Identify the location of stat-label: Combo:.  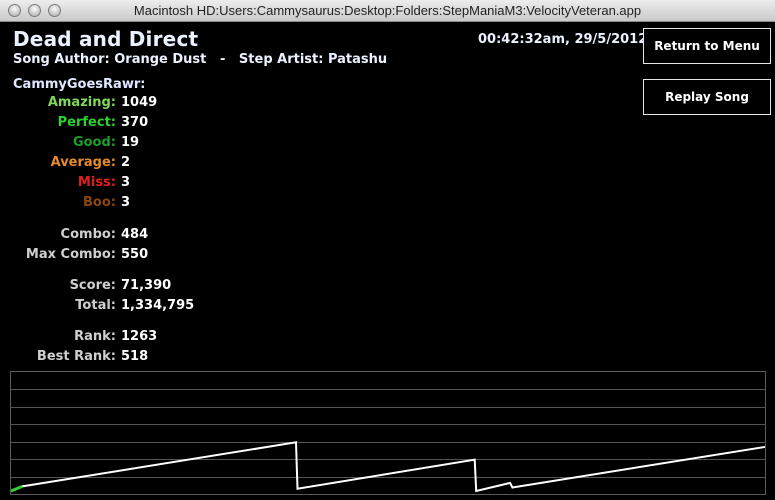
(88, 234).